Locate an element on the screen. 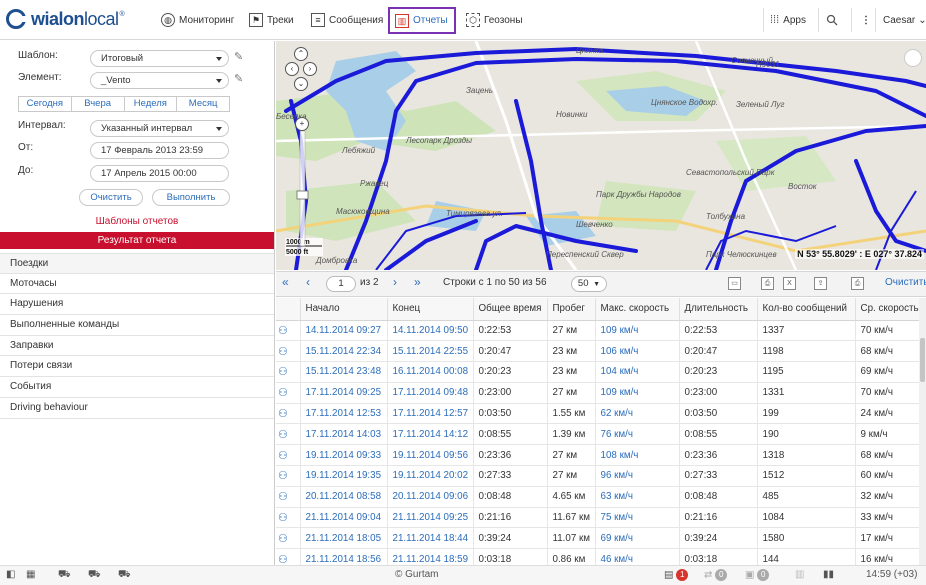 This screenshot has height=585, width=926. sound-icon: ▮▮ is located at coordinates (828, 574).